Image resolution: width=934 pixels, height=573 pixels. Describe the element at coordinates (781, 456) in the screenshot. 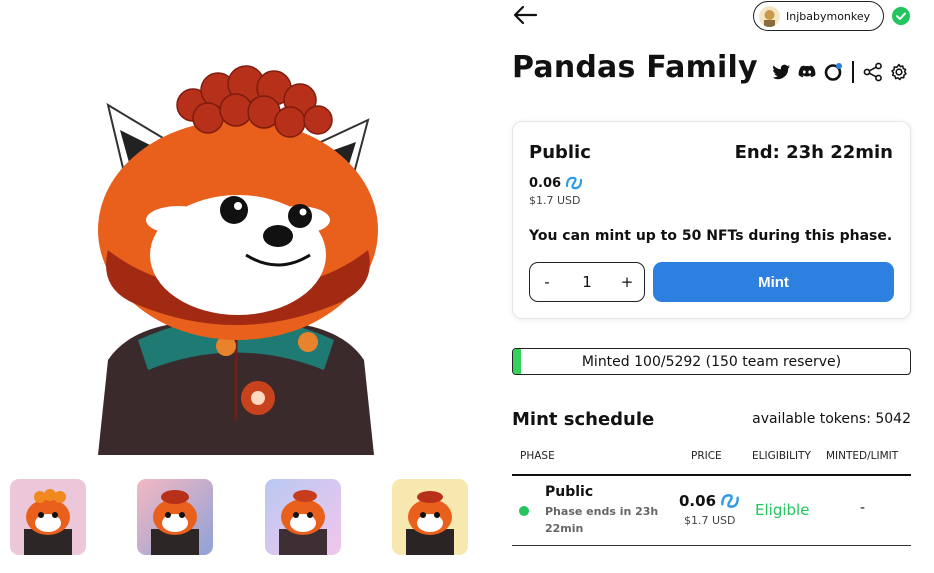

I see `column-header-eligibility: ELIGIBILITY` at that location.